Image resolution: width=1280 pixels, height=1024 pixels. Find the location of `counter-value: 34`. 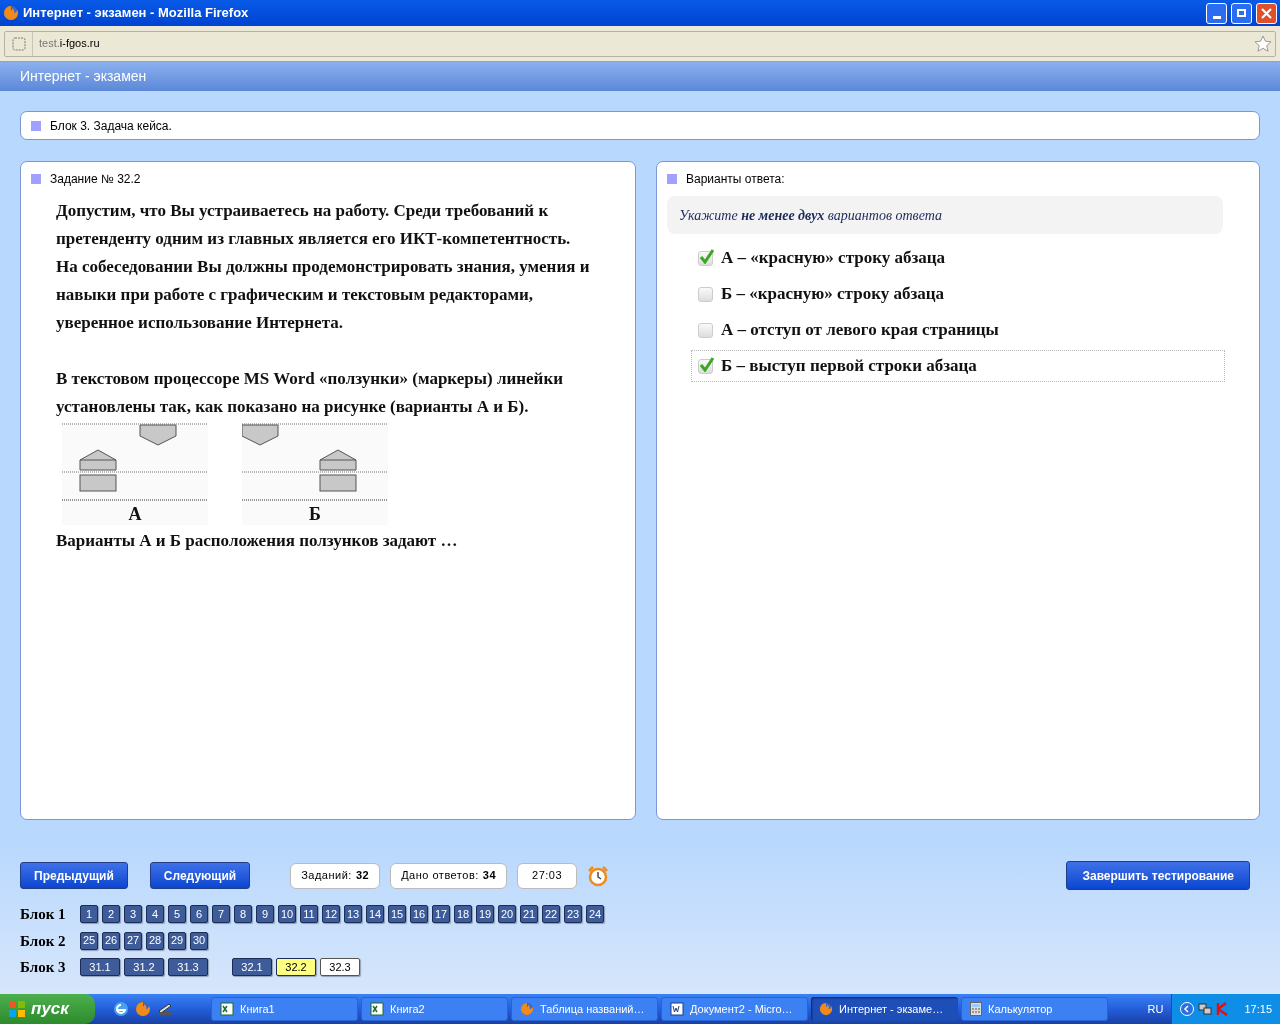

counter-value: 34 is located at coordinates (489, 876).